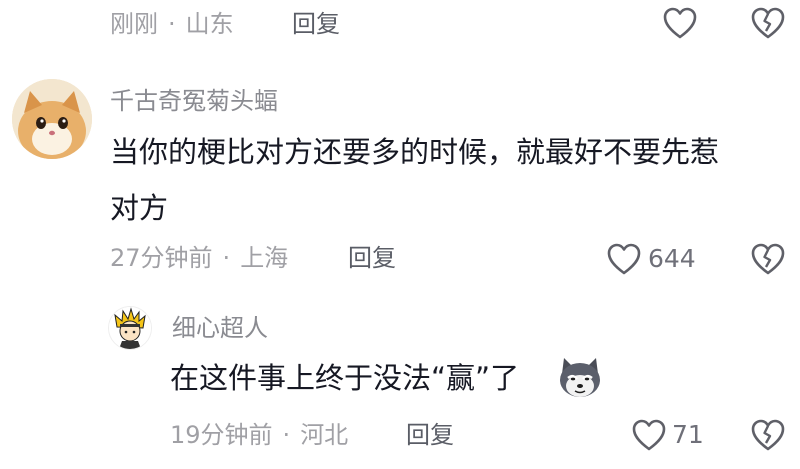  Describe the element at coordinates (264, 258) in the screenshot. I see `comment-location: 上海` at that location.